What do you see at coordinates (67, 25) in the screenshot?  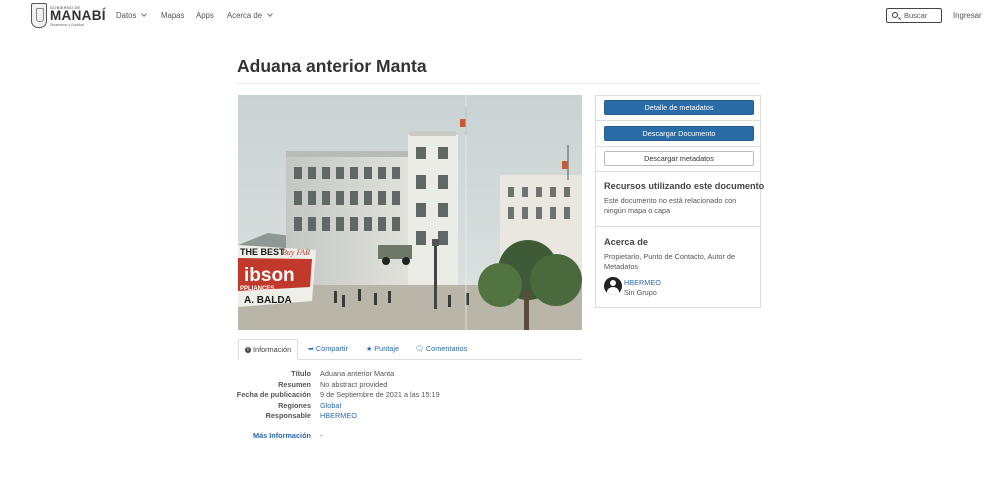 I see `logo-tagline: Dinamismo y Equidad` at bounding box center [67, 25].